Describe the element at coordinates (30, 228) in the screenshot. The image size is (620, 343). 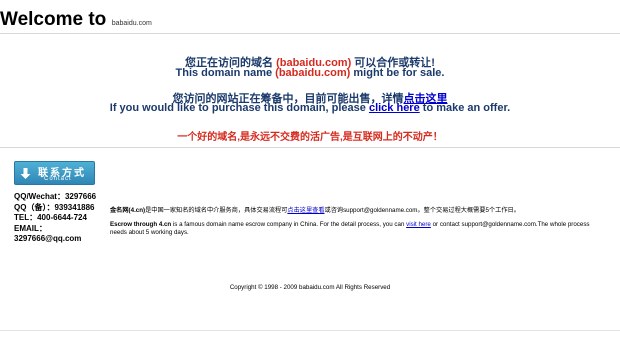
I see `contact-email-label: EMAIL：` at that location.